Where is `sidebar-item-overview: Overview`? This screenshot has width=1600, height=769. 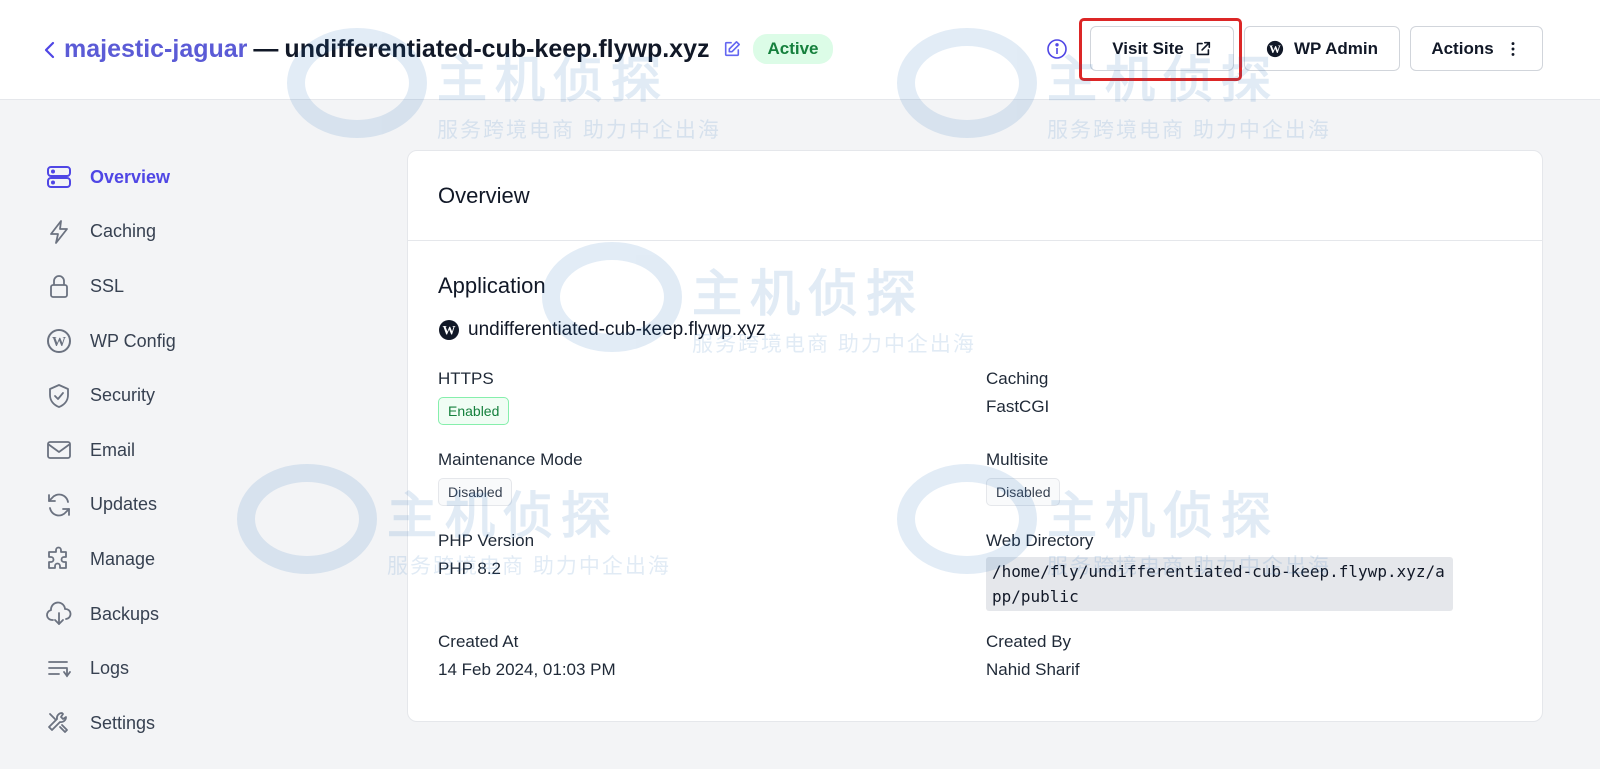 sidebar-item-overview: Overview is located at coordinates (194, 177).